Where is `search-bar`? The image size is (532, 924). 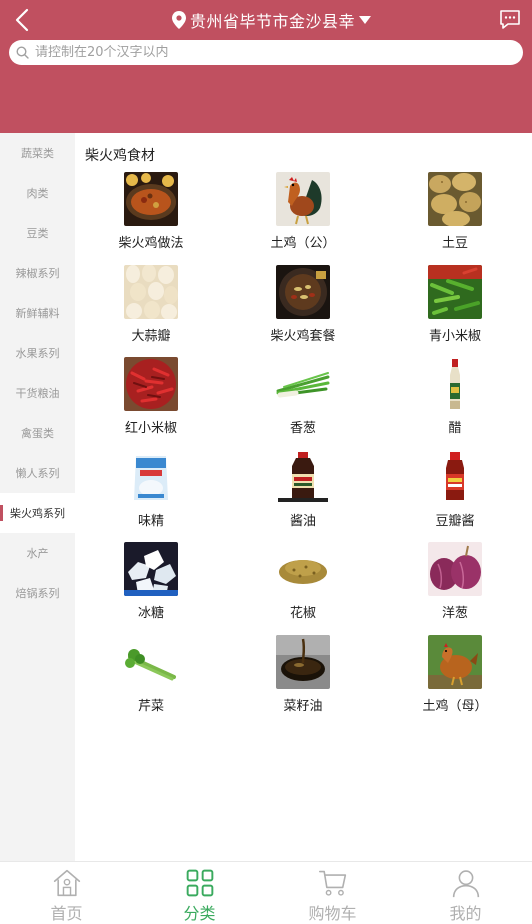 search-bar is located at coordinates (266, 52).